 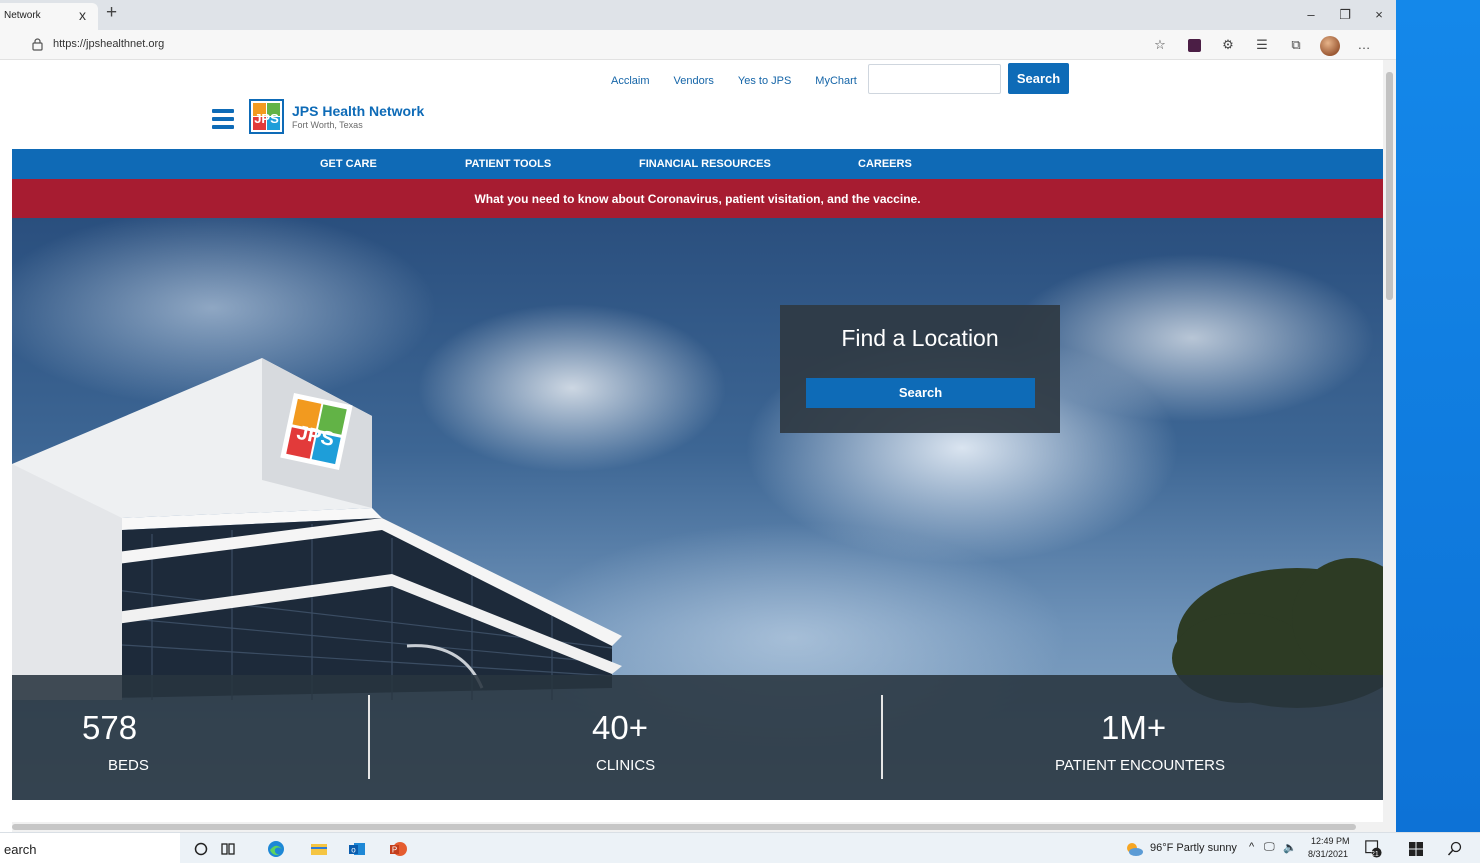 I want to click on lock-icon, so click(x=37, y=44).